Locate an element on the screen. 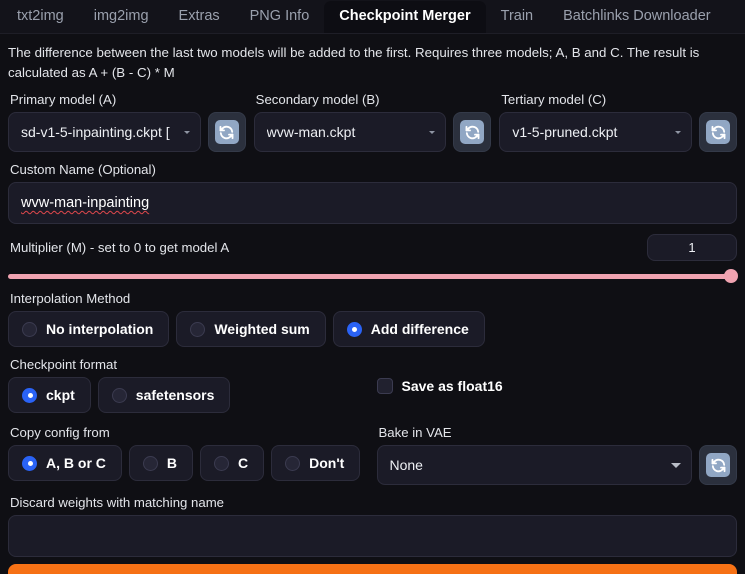 Image resolution: width=745 pixels, height=574 pixels. tertiary-model-refresh-button is located at coordinates (718, 132).